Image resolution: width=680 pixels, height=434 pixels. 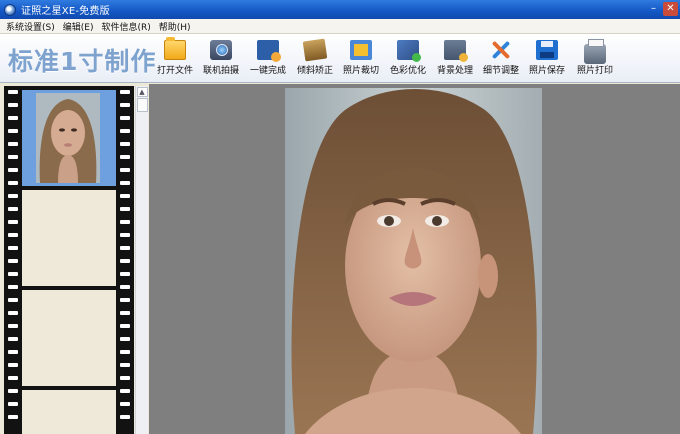 What do you see at coordinates (78, 26) in the screenshot?
I see `menu-edit: 编辑(E)` at bounding box center [78, 26].